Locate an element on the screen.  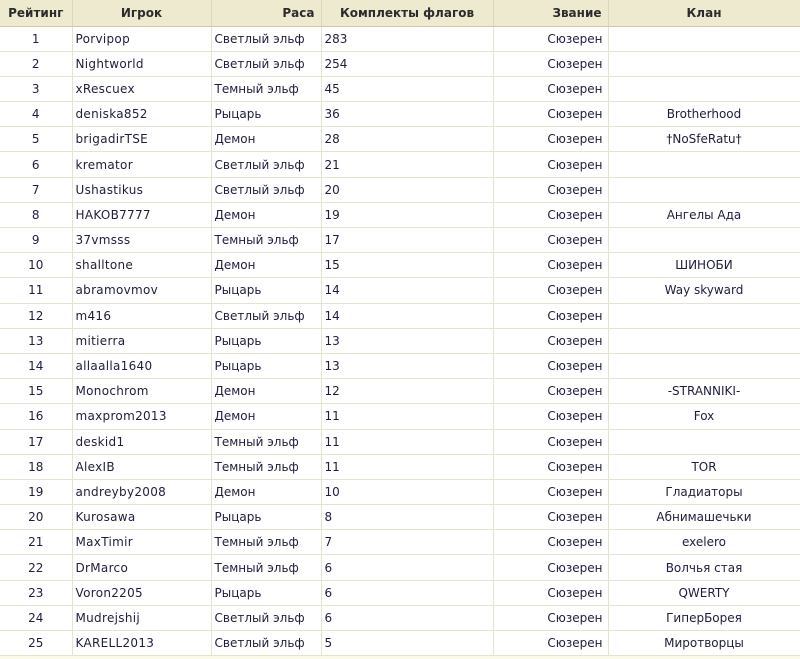
race-cell: Демон is located at coordinates (266, 391).